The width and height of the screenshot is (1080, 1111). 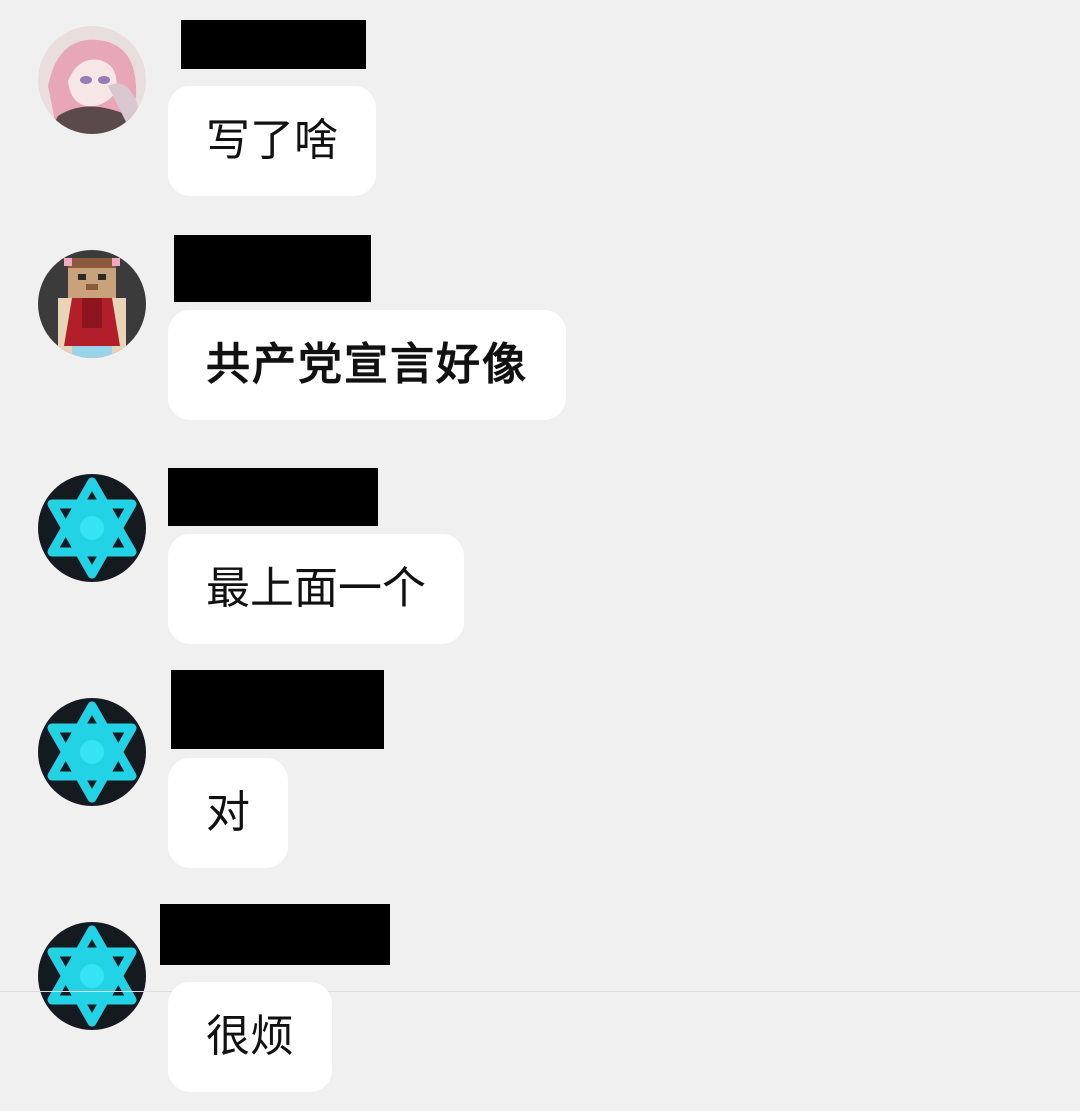 I want to click on message-bubble: 对, so click(x=228, y=813).